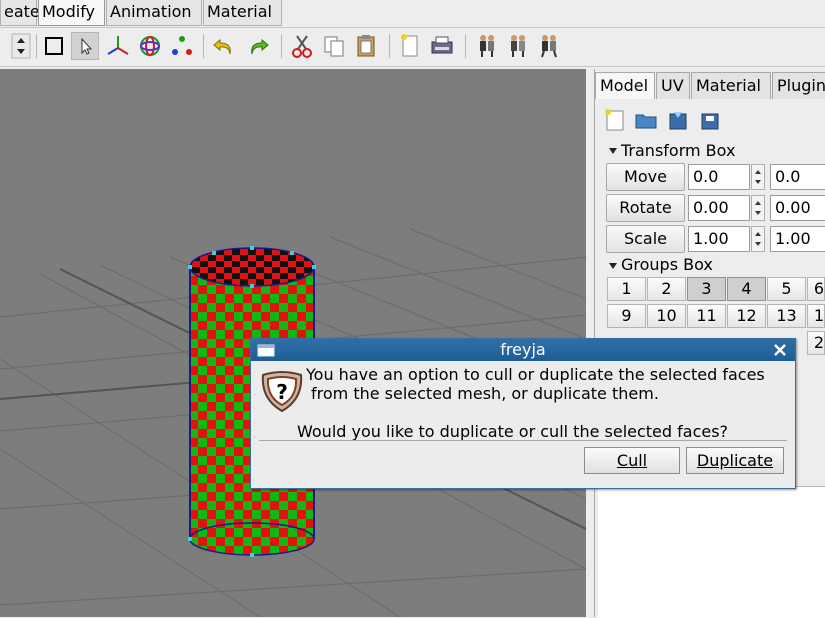  I want to click on rotate-button: Rotate, so click(645, 208).